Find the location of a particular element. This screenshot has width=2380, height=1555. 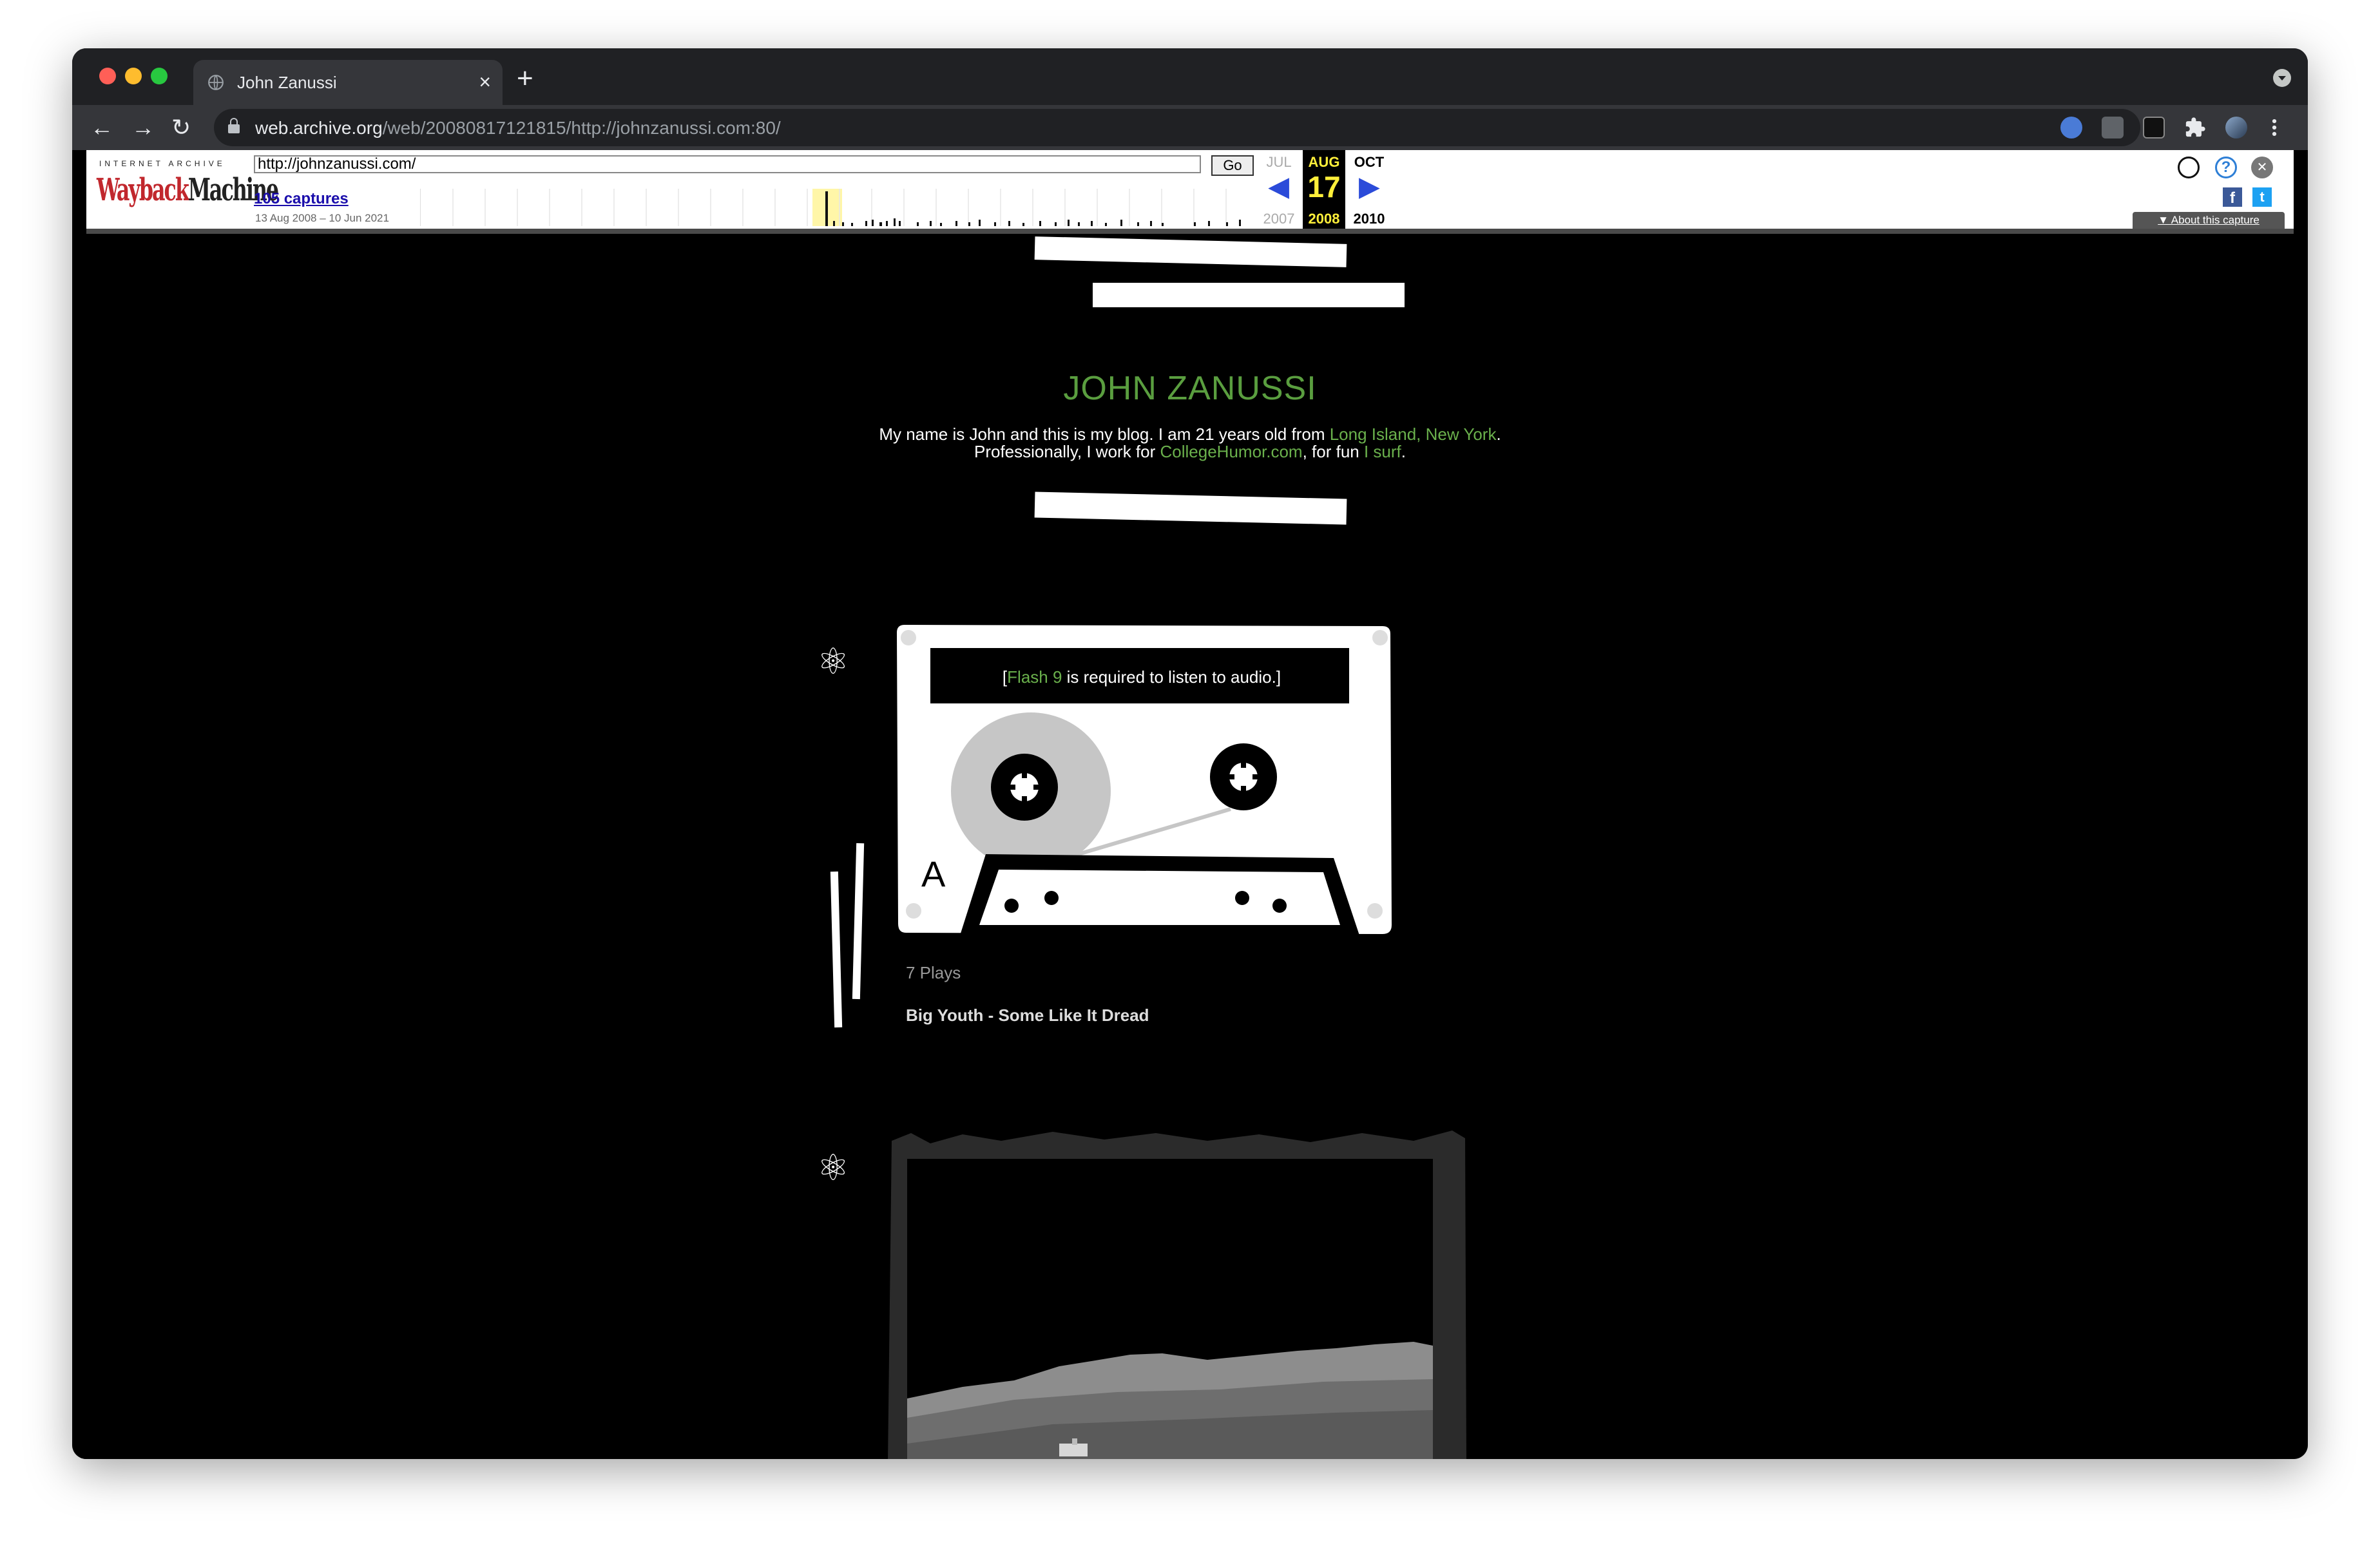

help-icon: ? is located at coordinates (2226, 168).